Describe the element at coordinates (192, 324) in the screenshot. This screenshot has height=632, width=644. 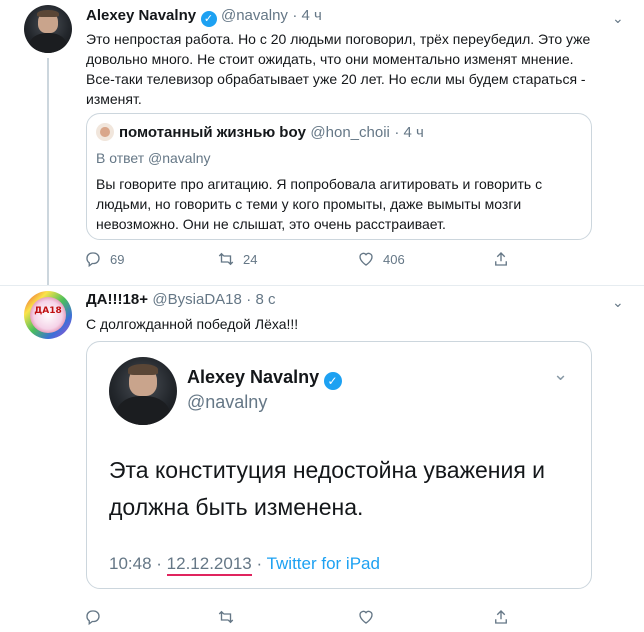
I see `tweet-text: С долгожданной победой Лёха!!!` at that location.